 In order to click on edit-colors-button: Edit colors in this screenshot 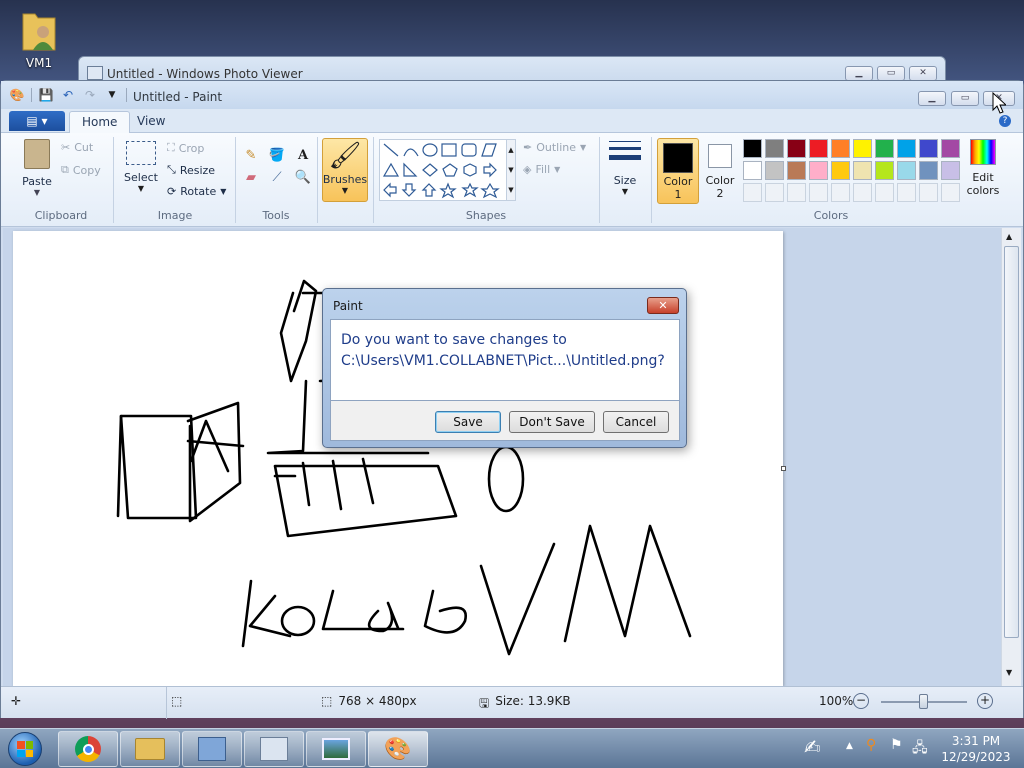, I will do `click(983, 168)`.